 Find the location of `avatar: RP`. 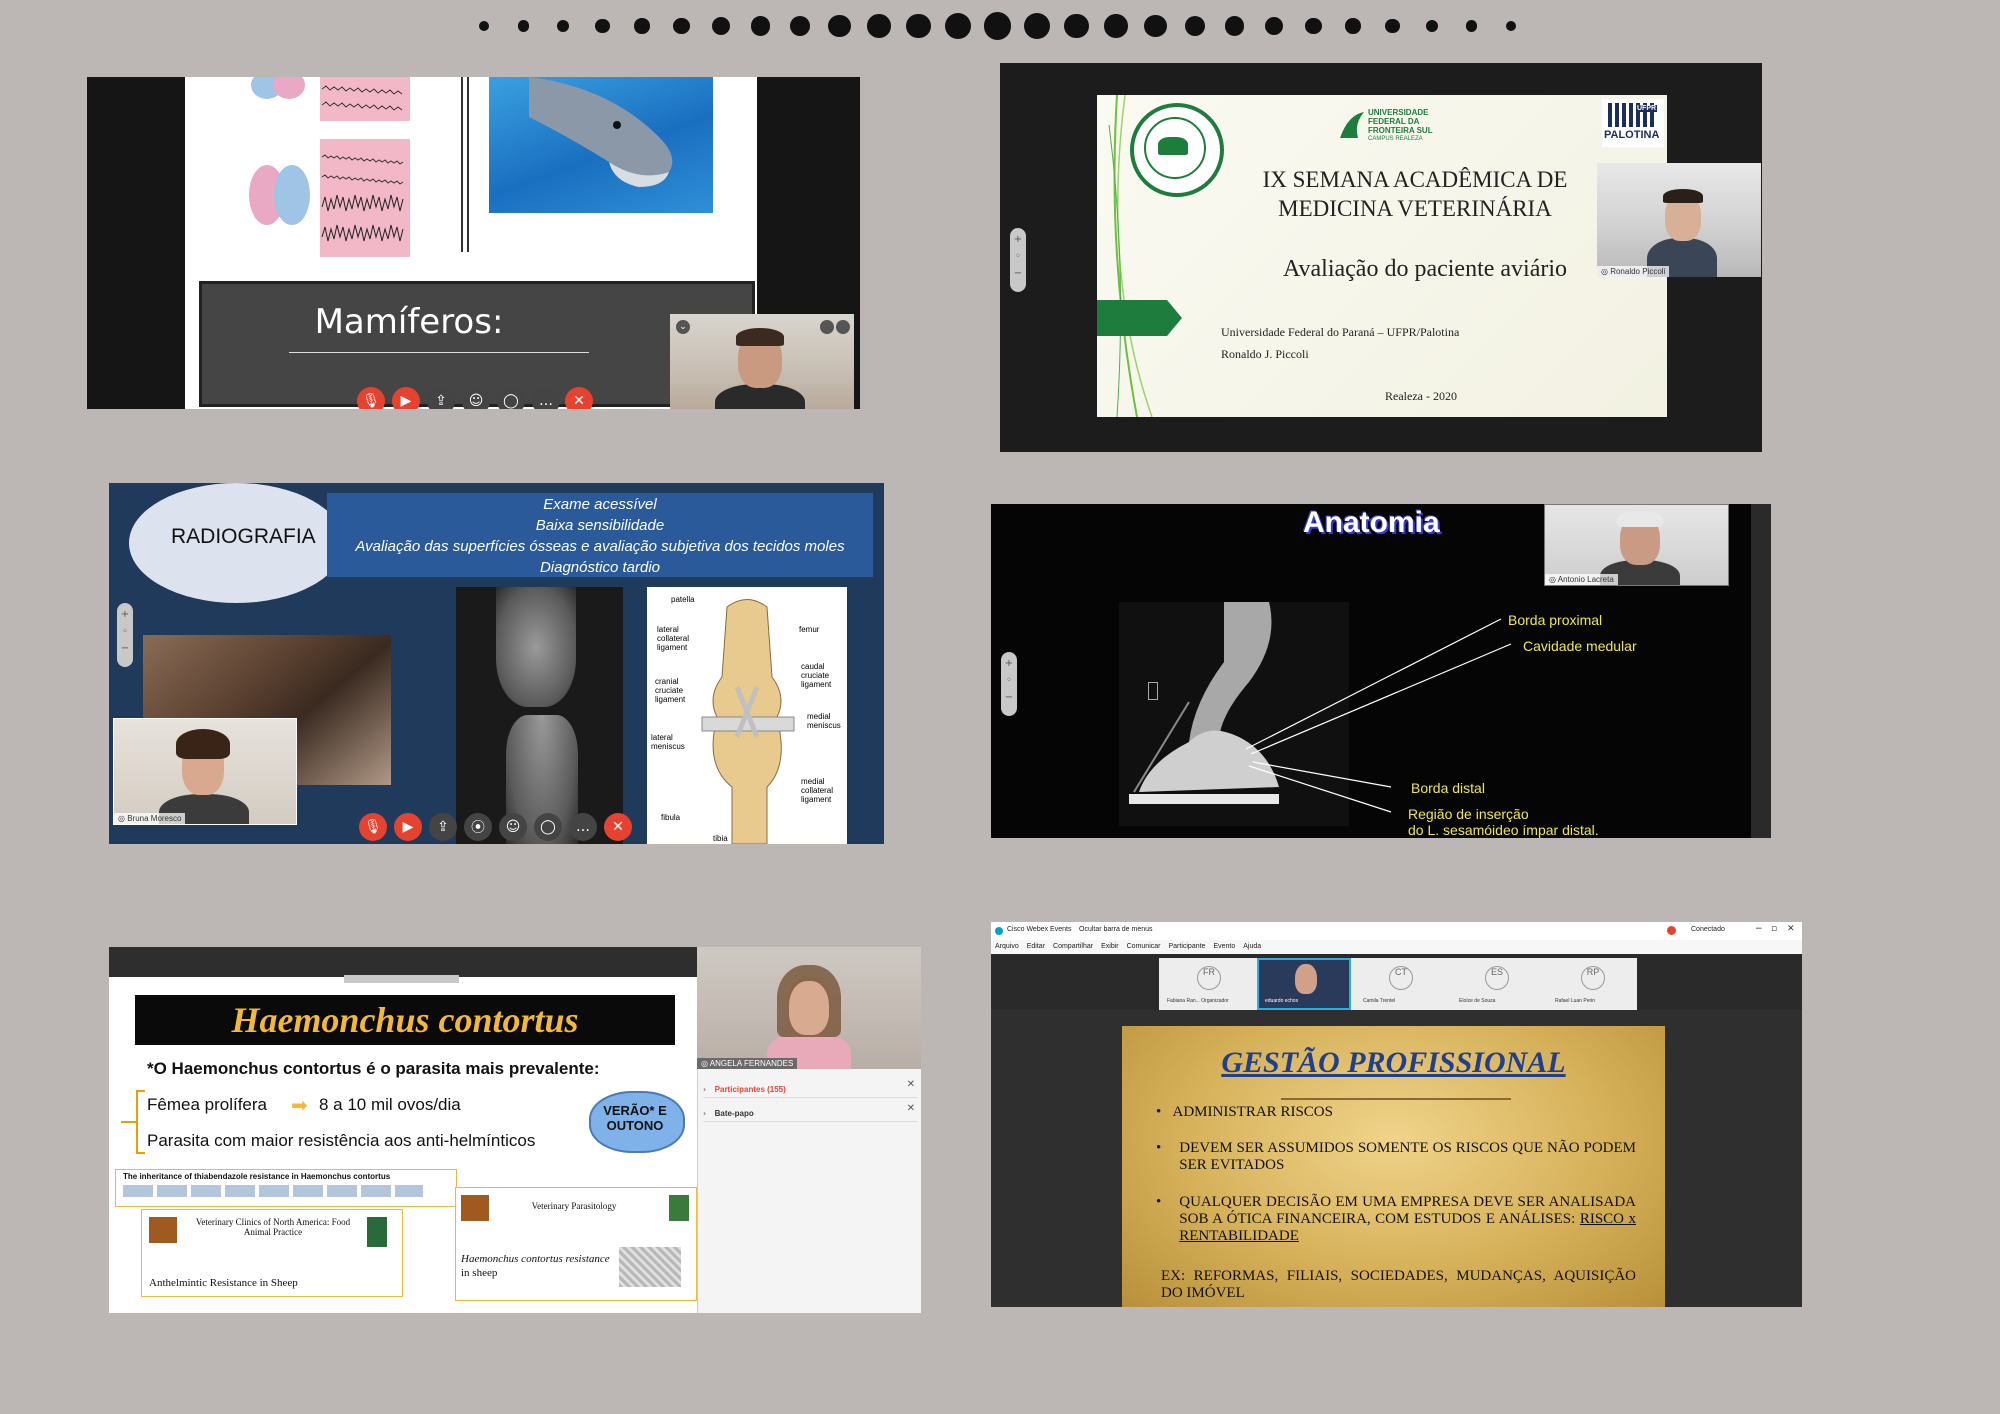

avatar: RP is located at coordinates (1593, 978).